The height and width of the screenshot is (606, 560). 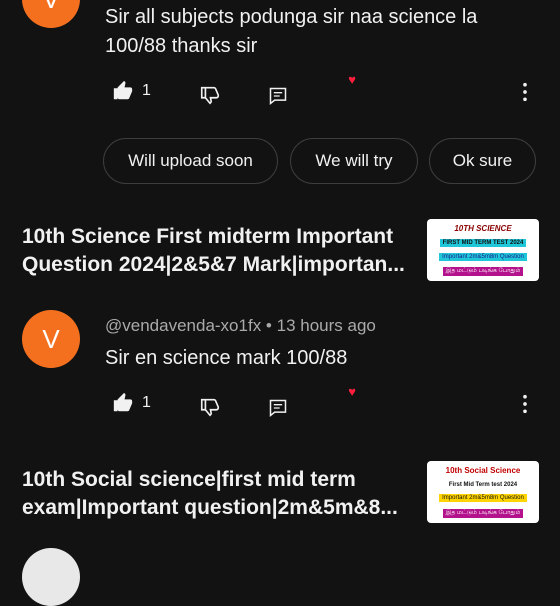 I want to click on chip-label: We will try, so click(x=354, y=160).